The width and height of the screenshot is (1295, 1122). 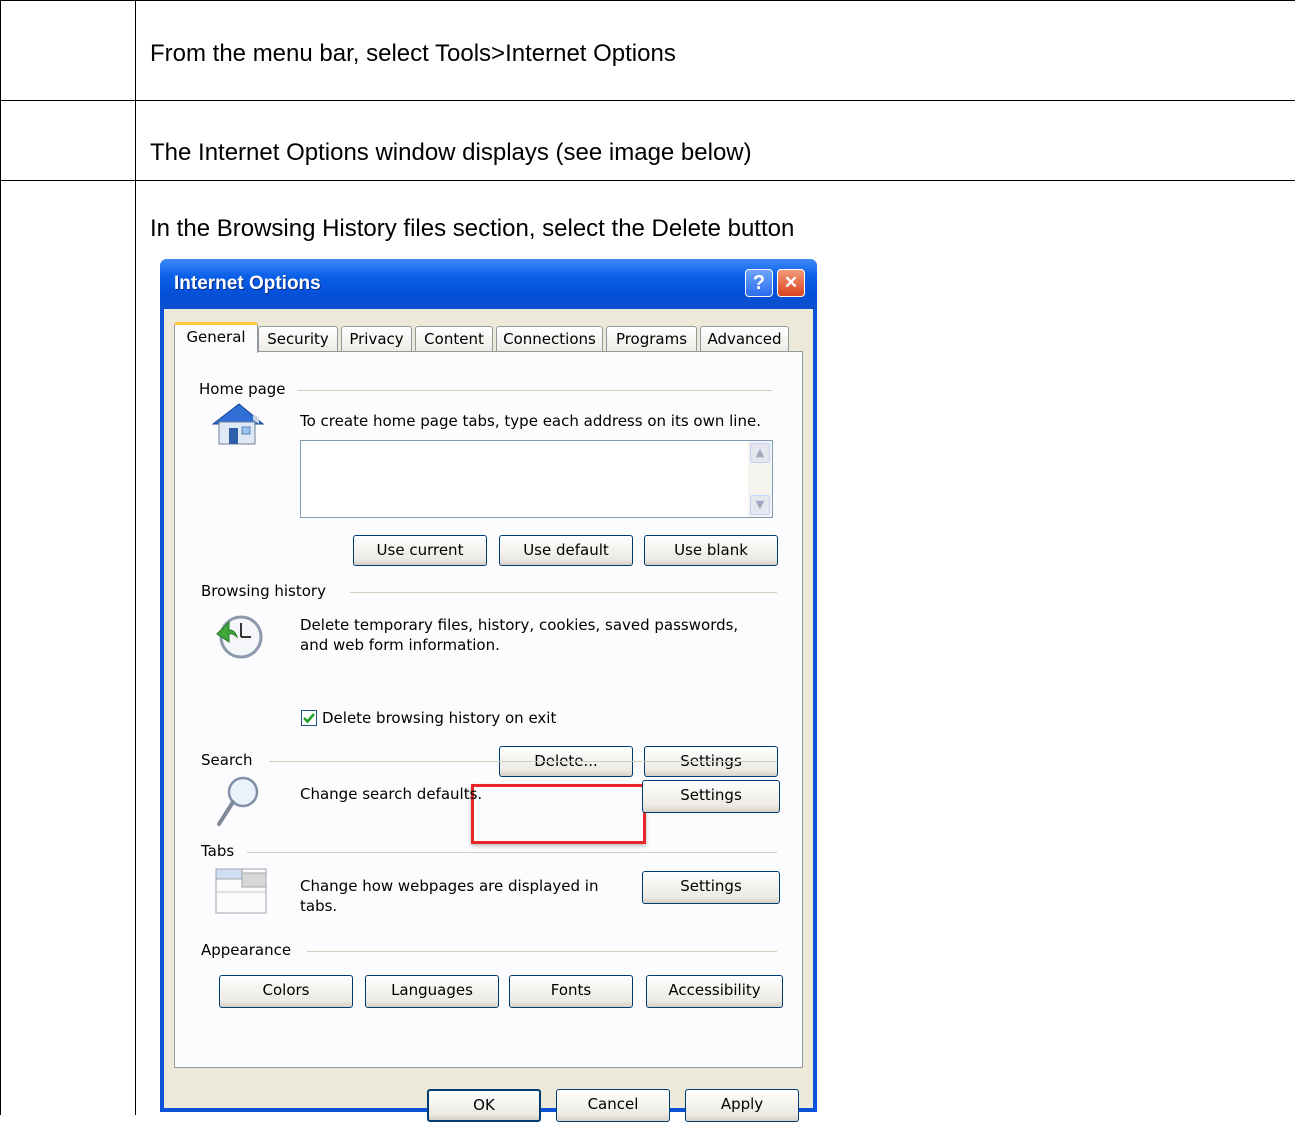 What do you see at coordinates (218, 851) in the screenshot?
I see `tabs-group-label: Tabs` at bounding box center [218, 851].